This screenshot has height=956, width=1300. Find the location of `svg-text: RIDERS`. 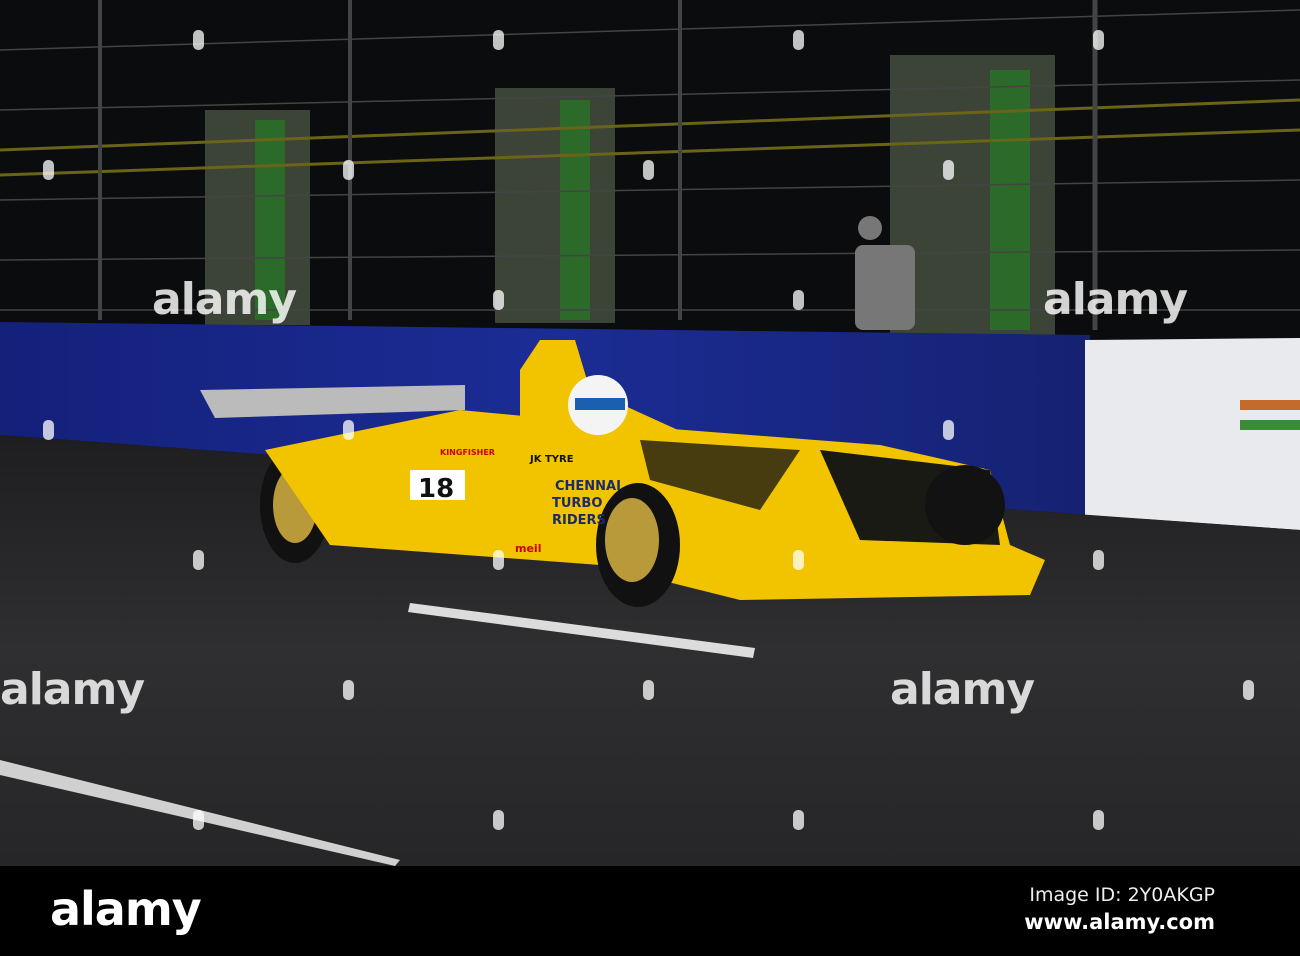

svg-text: RIDERS is located at coordinates (579, 520).